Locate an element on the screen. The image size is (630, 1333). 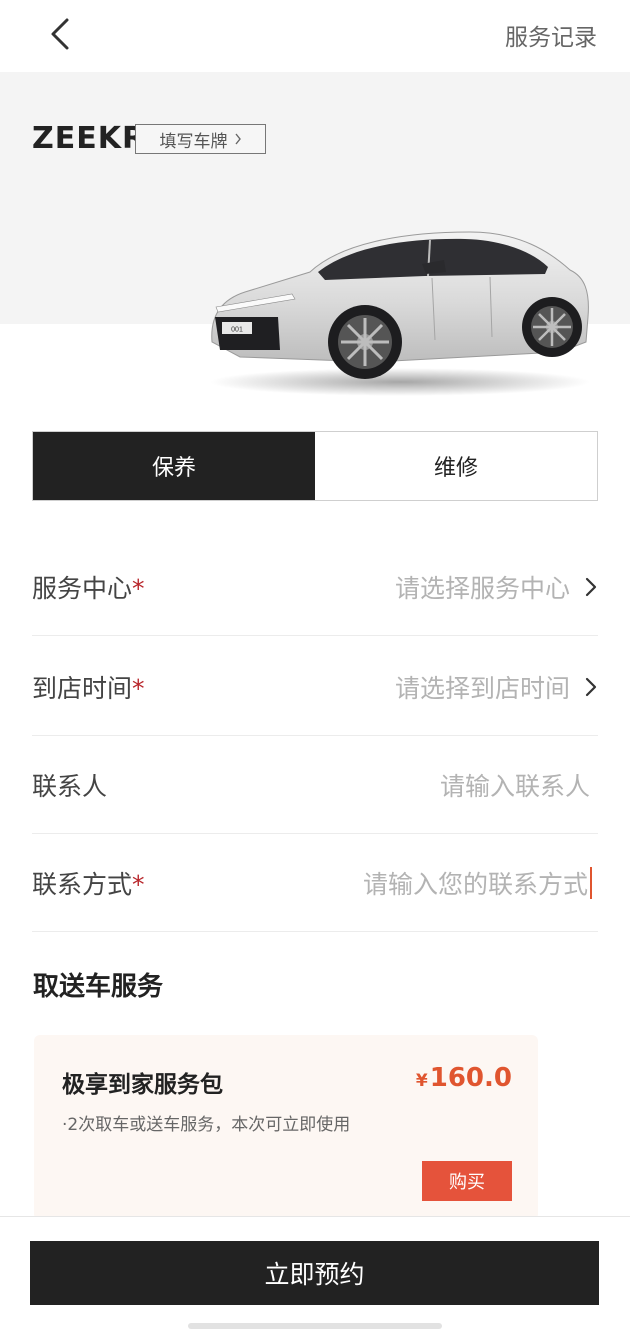
arrival-time-label: 到店时间 is located at coordinates (82, 688).